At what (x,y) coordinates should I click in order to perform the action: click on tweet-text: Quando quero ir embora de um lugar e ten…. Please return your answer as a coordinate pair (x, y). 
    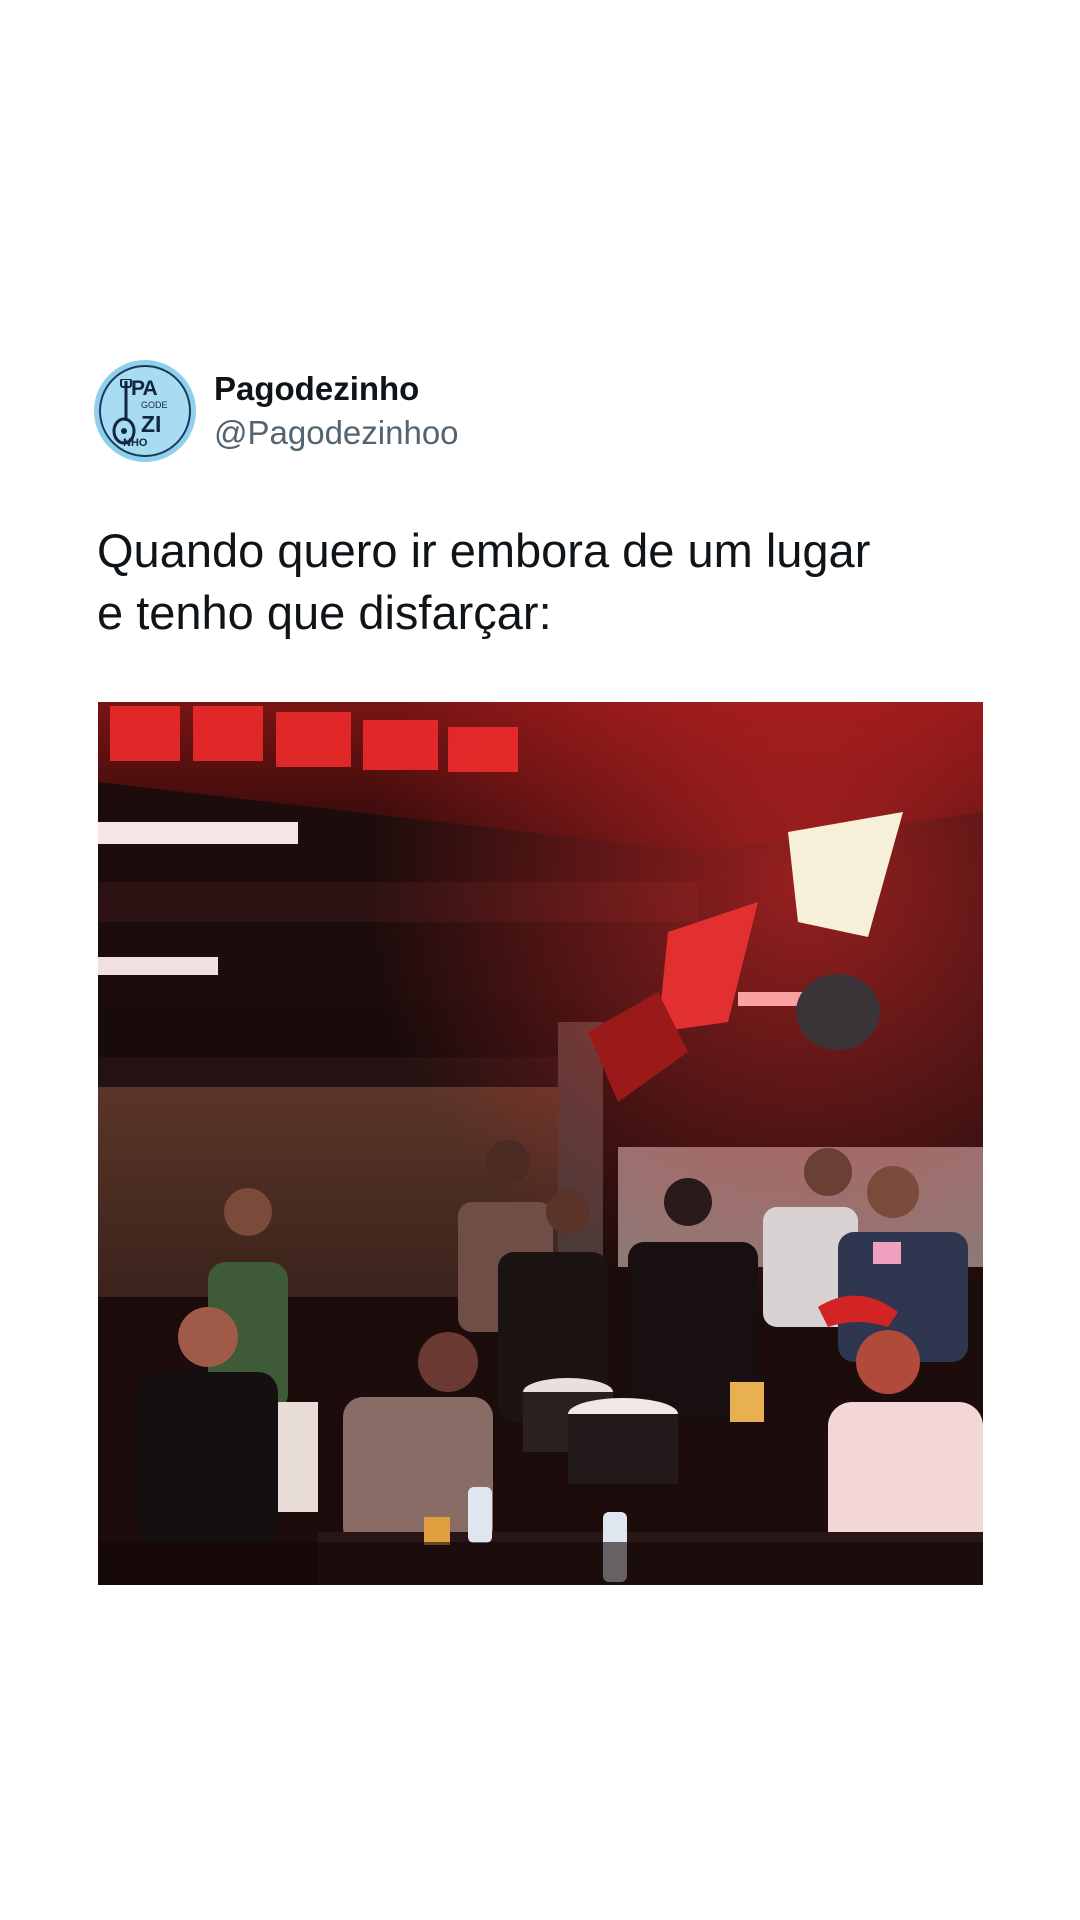
    Looking at the image, I should click on (547, 582).